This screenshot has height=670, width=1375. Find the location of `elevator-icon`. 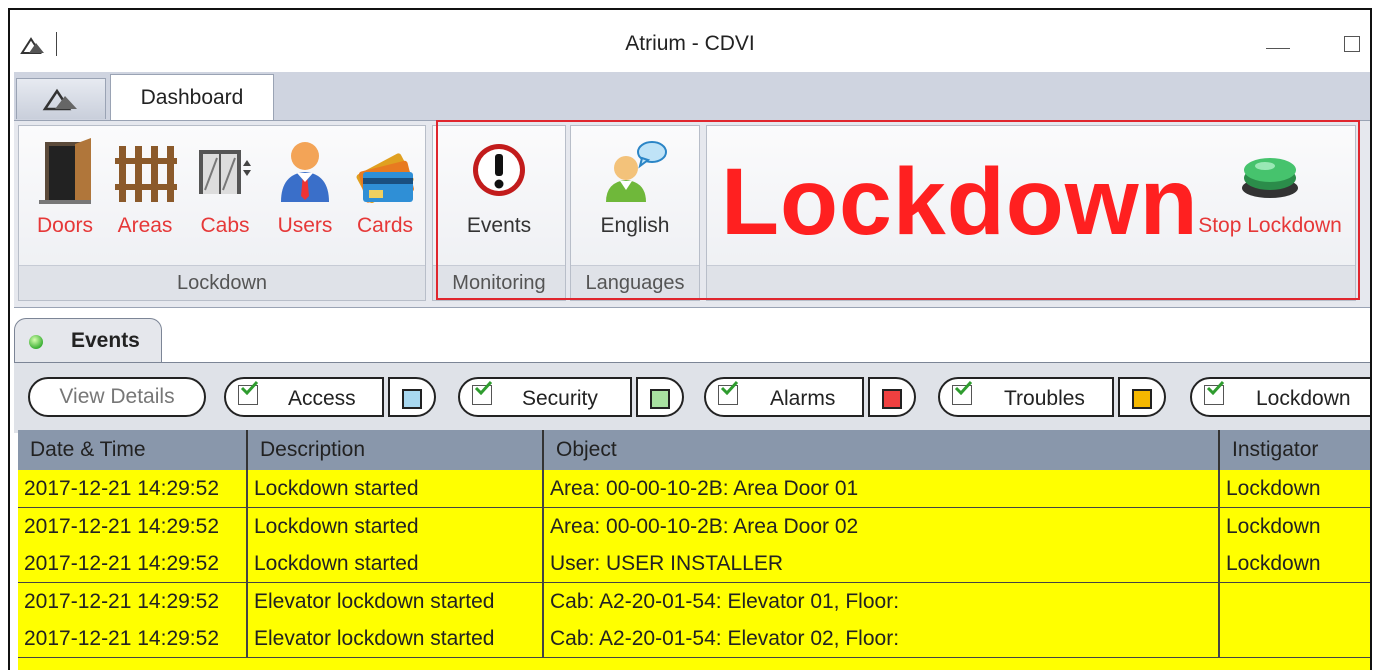

elevator-icon is located at coordinates (225, 171).